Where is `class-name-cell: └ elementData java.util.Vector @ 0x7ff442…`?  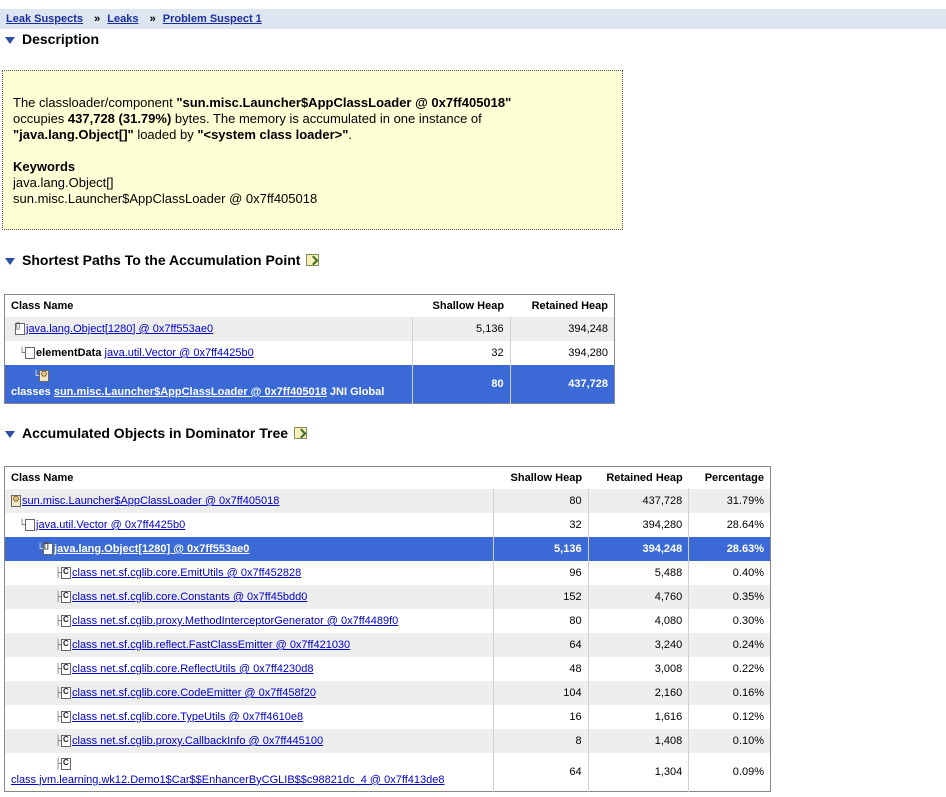 class-name-cell: └ elementData java.util.Vector @ 0x7ff442… is located at coordinates (209, 353).